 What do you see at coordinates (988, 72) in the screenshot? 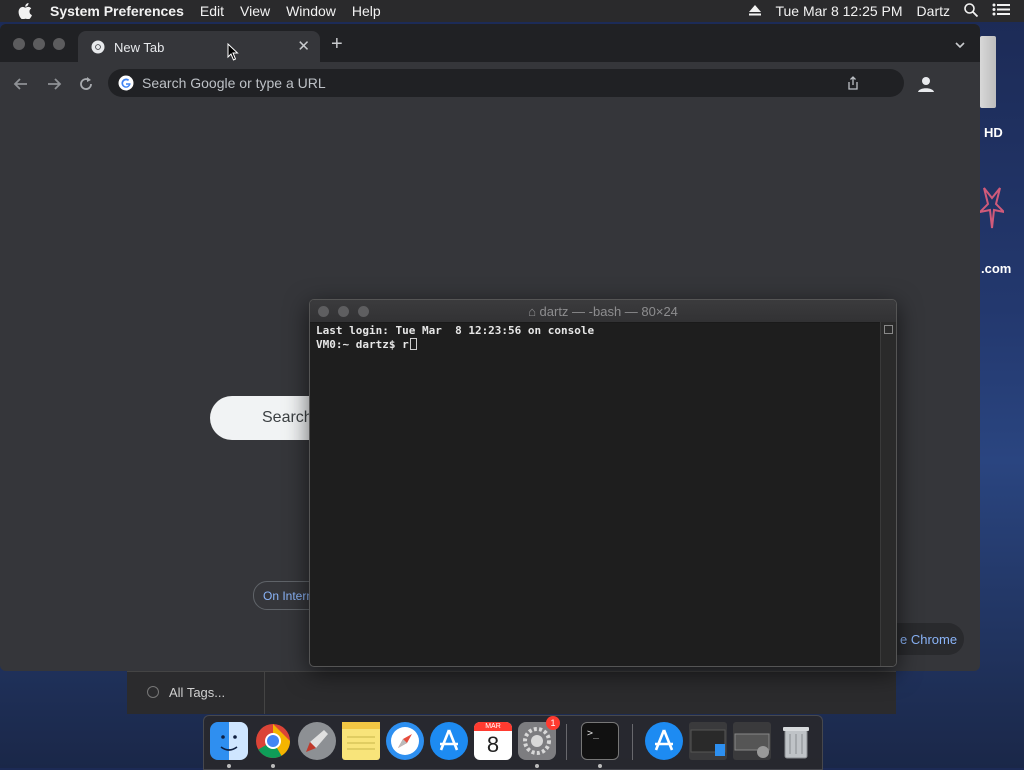
I see `hard-drive-icon` at bounding box center [988, 72].